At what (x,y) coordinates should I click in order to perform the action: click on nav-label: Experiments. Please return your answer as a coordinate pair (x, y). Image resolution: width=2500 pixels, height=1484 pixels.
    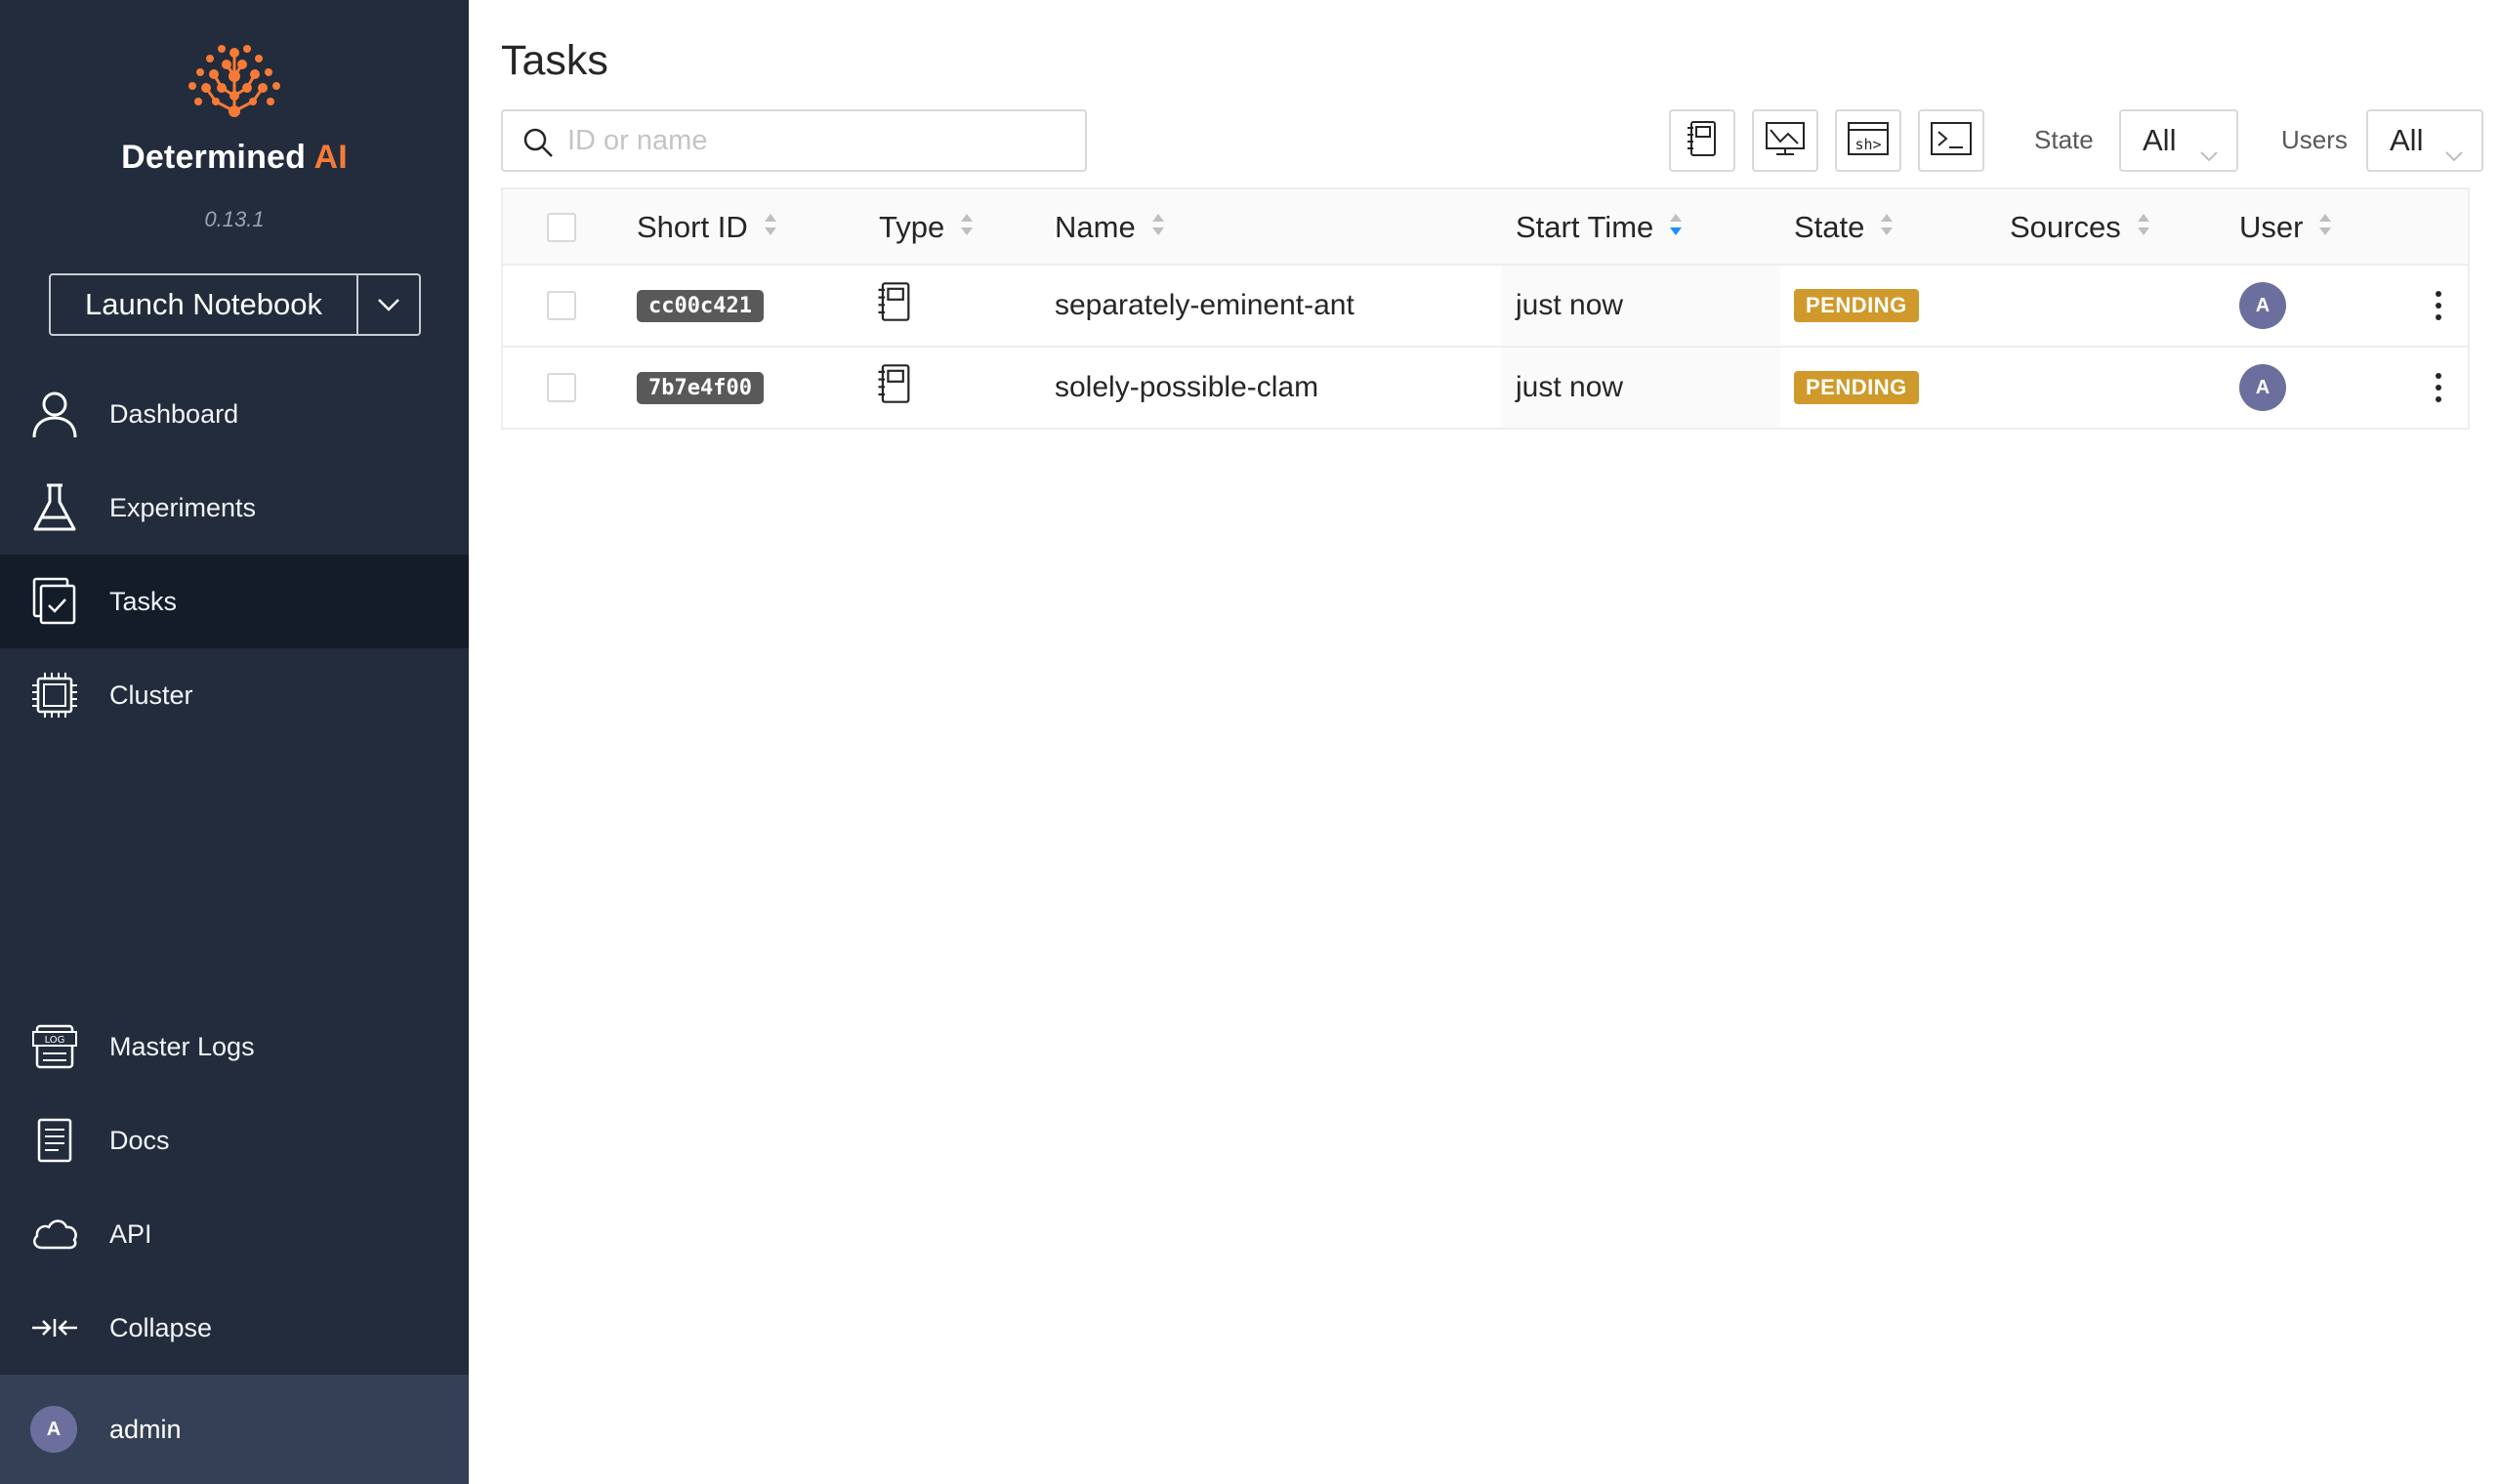
    Looking at the image, I should click on (183, 507).